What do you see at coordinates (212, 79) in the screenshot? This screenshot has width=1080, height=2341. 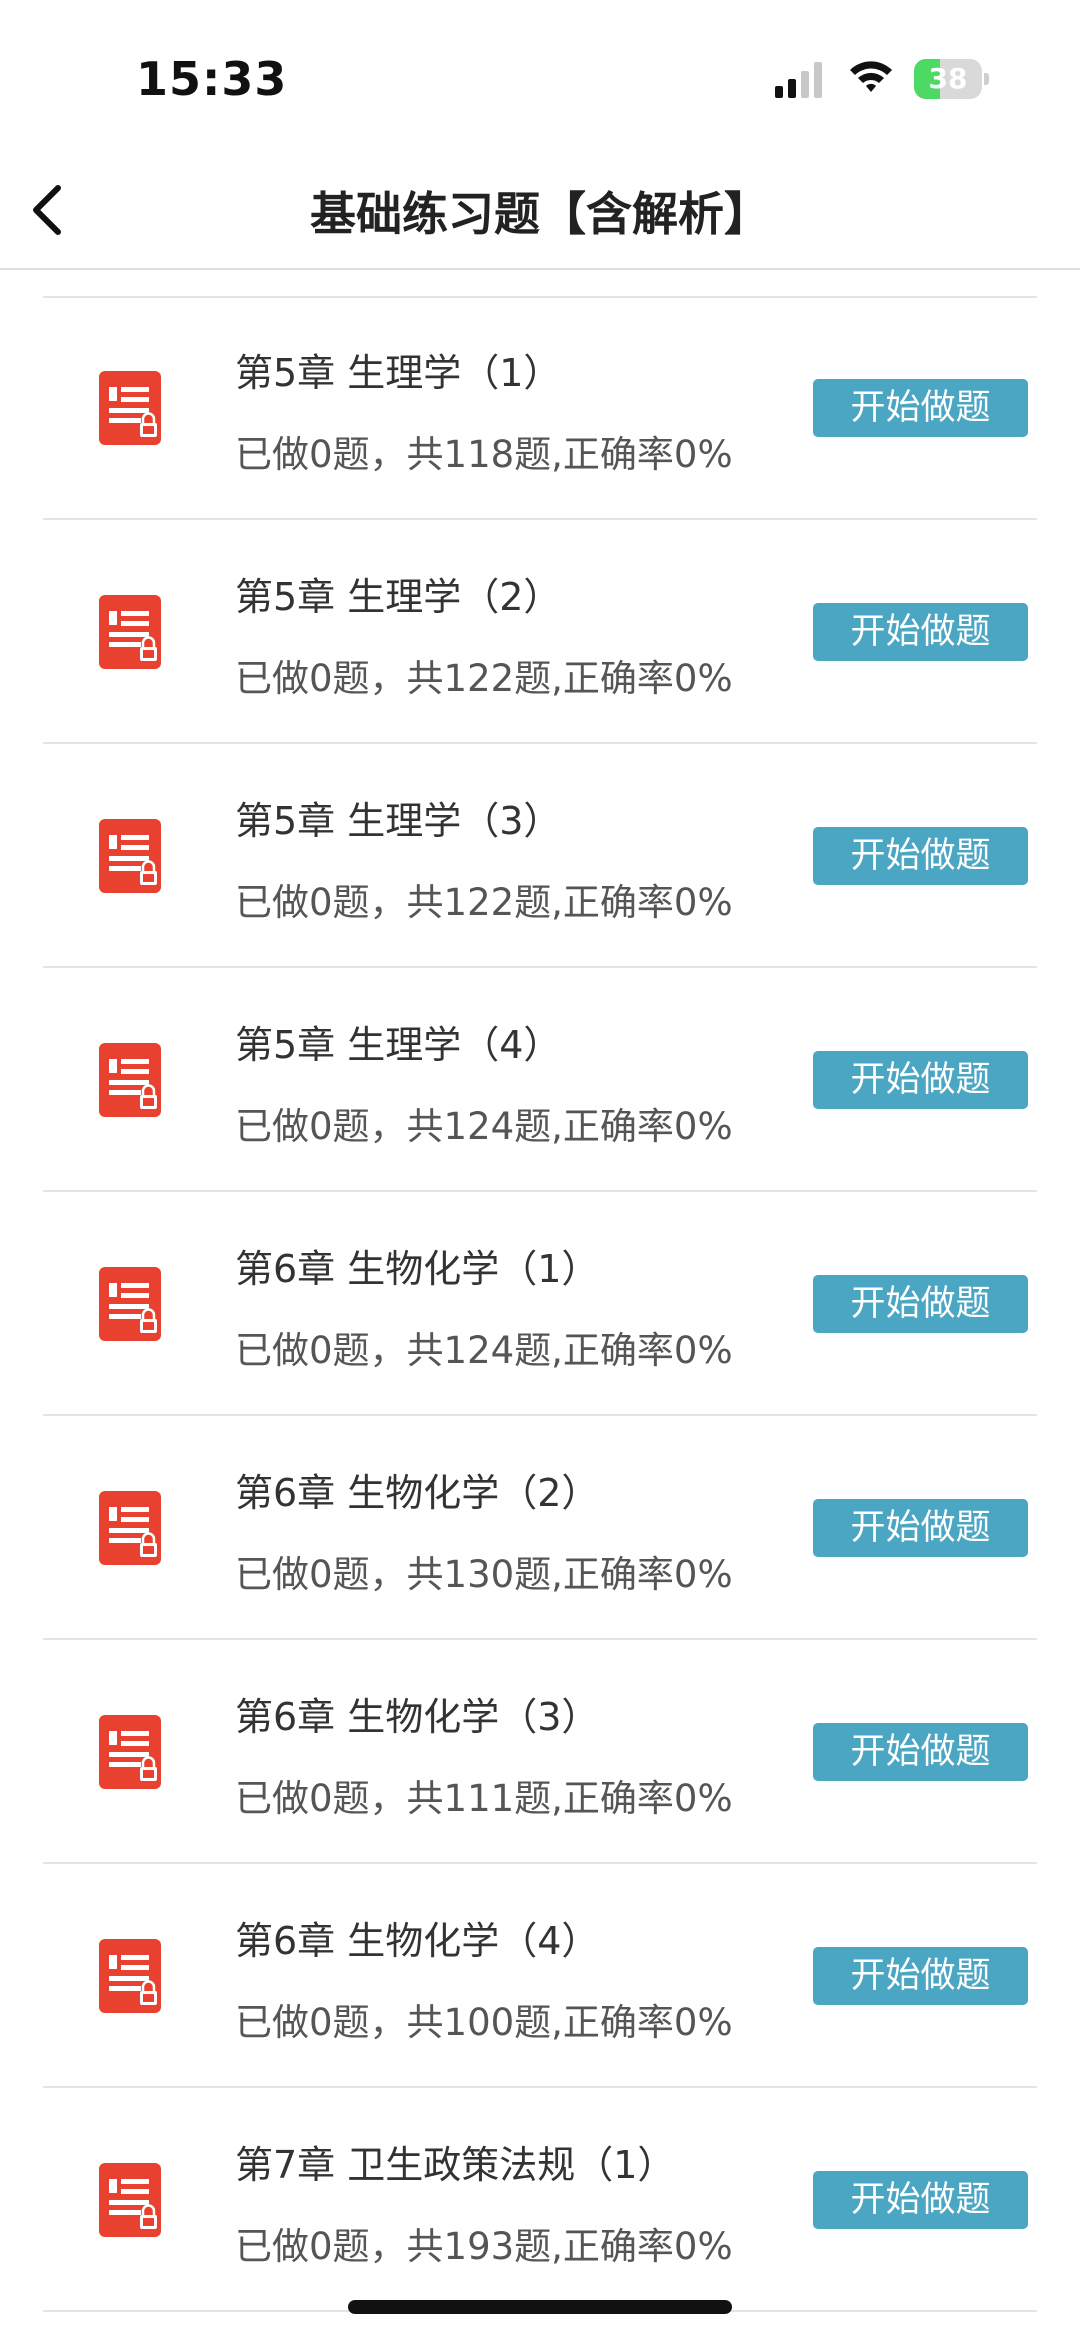 I see `status-time: 15:33` at bounding box center [212, 79].